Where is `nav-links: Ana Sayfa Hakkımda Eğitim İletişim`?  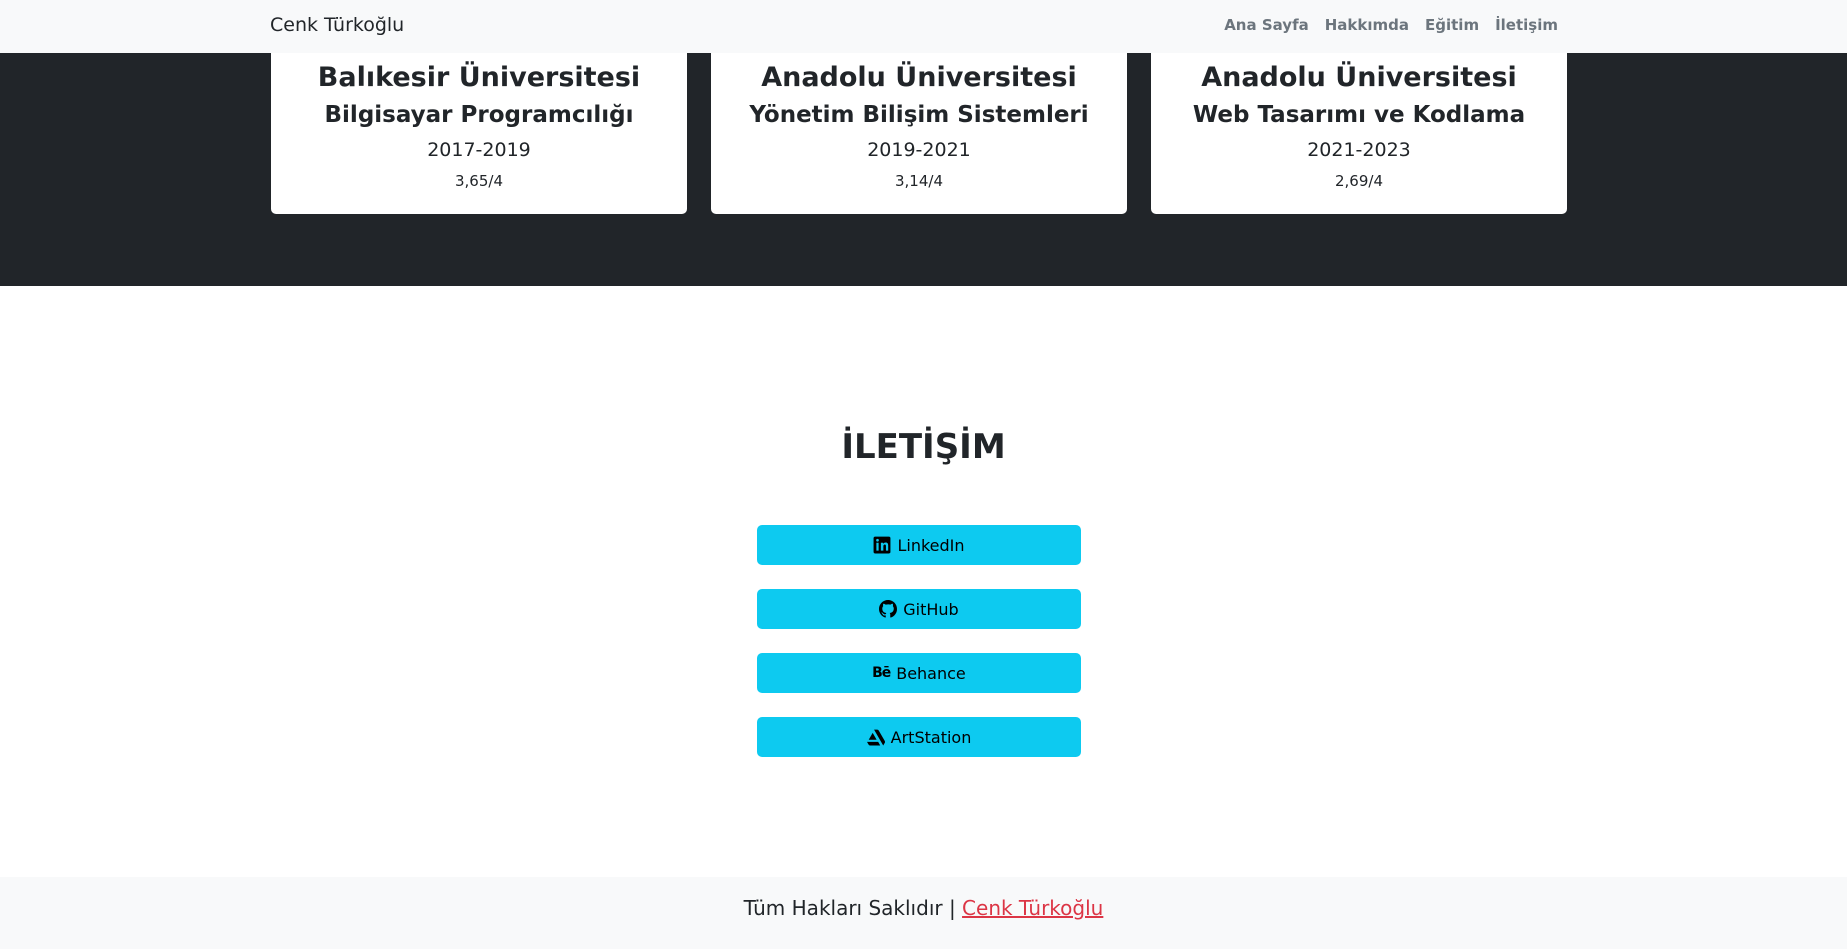 nav-links: Ana Sayfa Hakkımda Eğitim İletişim is located at coordinates (1391, 25).